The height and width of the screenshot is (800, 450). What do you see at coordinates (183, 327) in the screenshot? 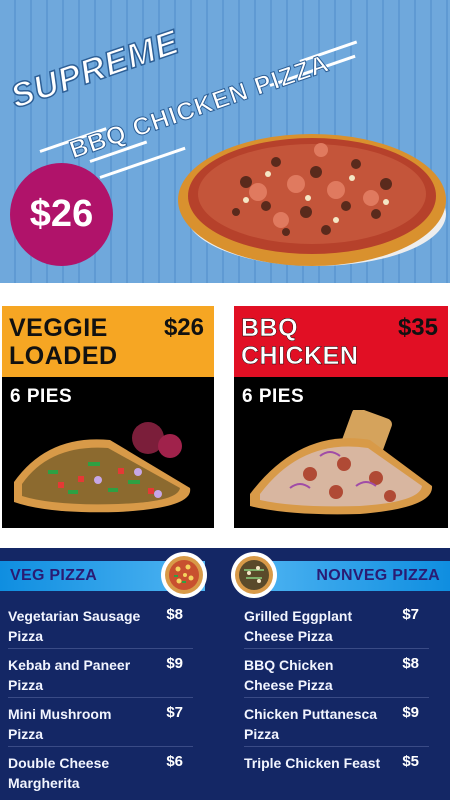
I see `promo-price: $26` at bounding box center [183, 327].